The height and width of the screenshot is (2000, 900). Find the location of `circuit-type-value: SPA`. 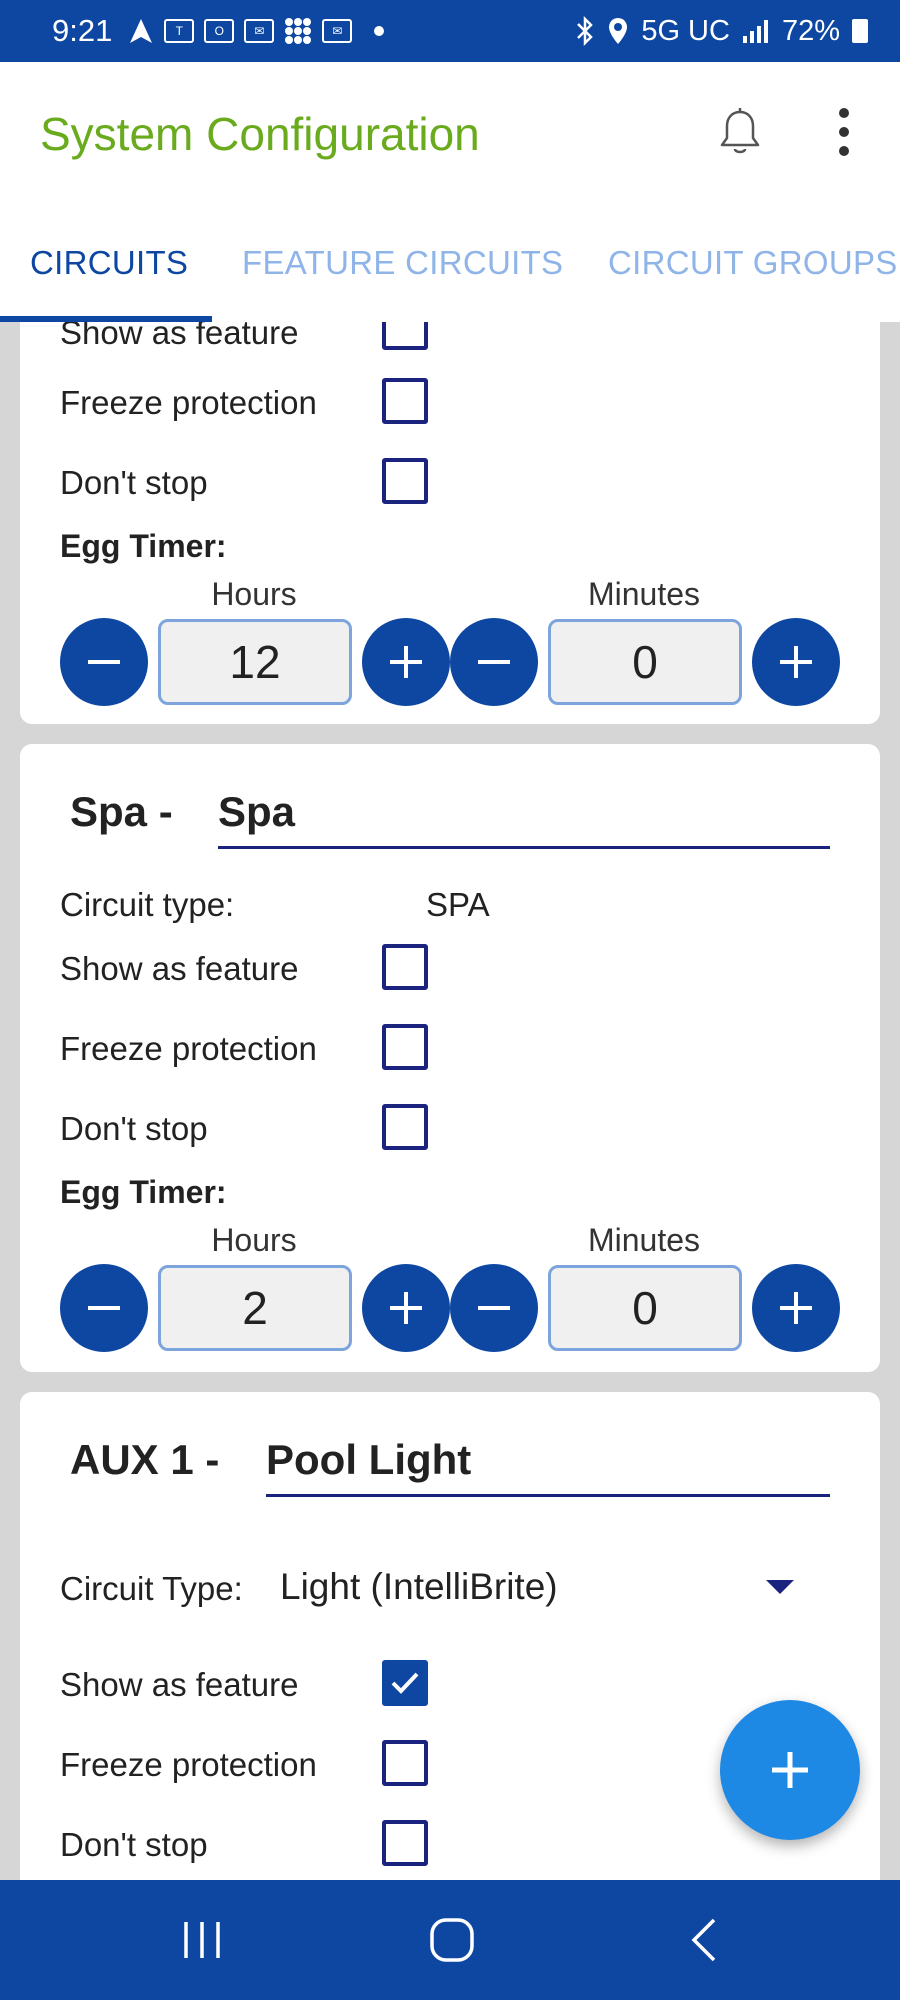

circuit-type-value: SPA is located at coordinates (458, 904).